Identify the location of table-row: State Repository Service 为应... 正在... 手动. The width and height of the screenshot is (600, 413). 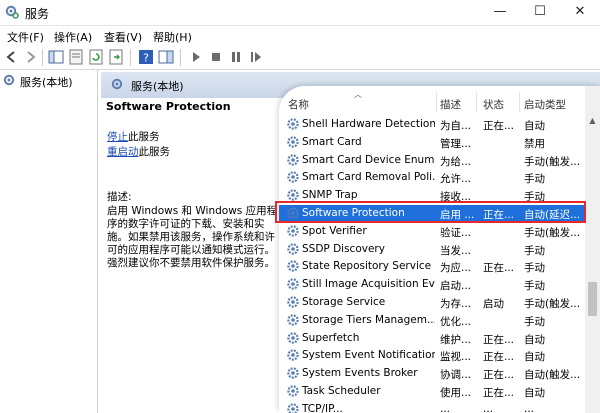
(431, 266).